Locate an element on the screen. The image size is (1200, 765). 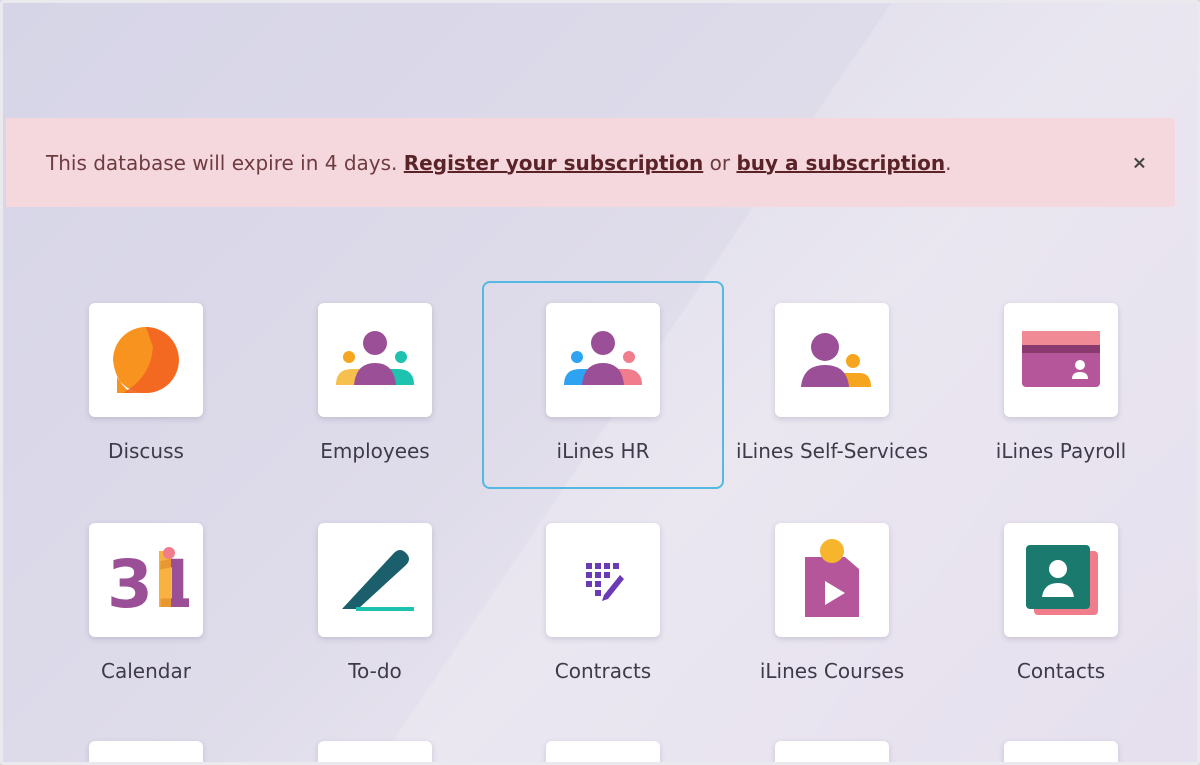
employees-icon is located at coordinates (375, 358).